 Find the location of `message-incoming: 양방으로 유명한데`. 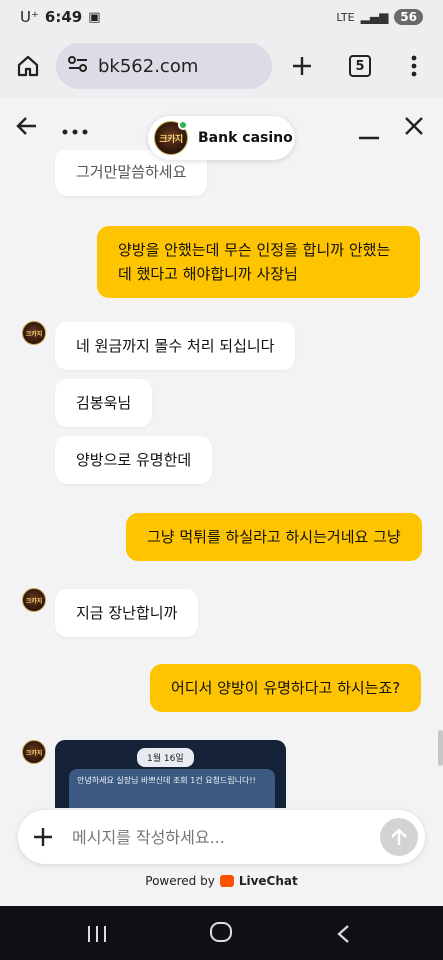

message-incoming: 양방으로 유명한데 is located at coordinates (134, 460).